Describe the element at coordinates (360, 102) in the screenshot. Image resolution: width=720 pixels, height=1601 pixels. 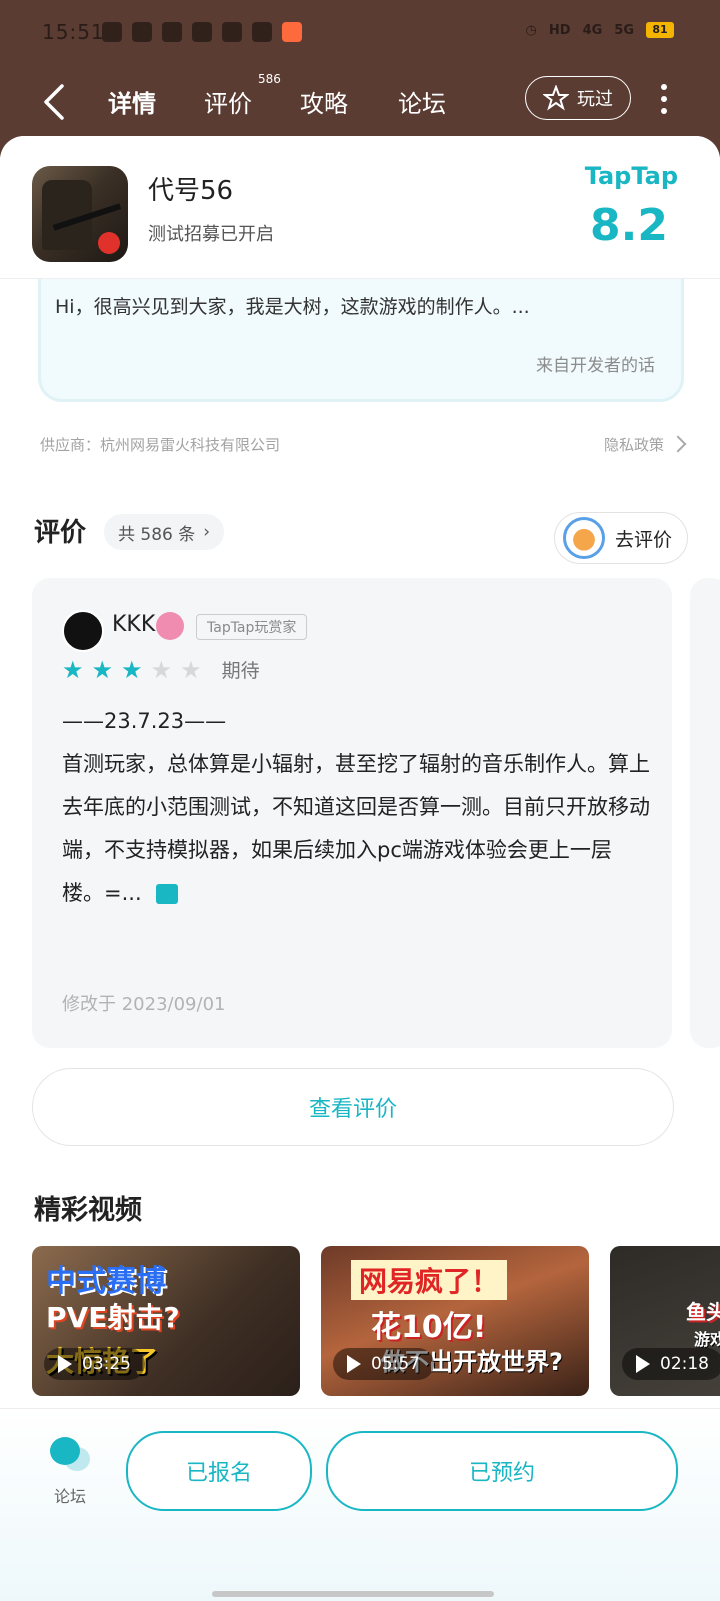
I see `top-nav: 详情 评价 586 攻略 论坛 玩过` at that location.